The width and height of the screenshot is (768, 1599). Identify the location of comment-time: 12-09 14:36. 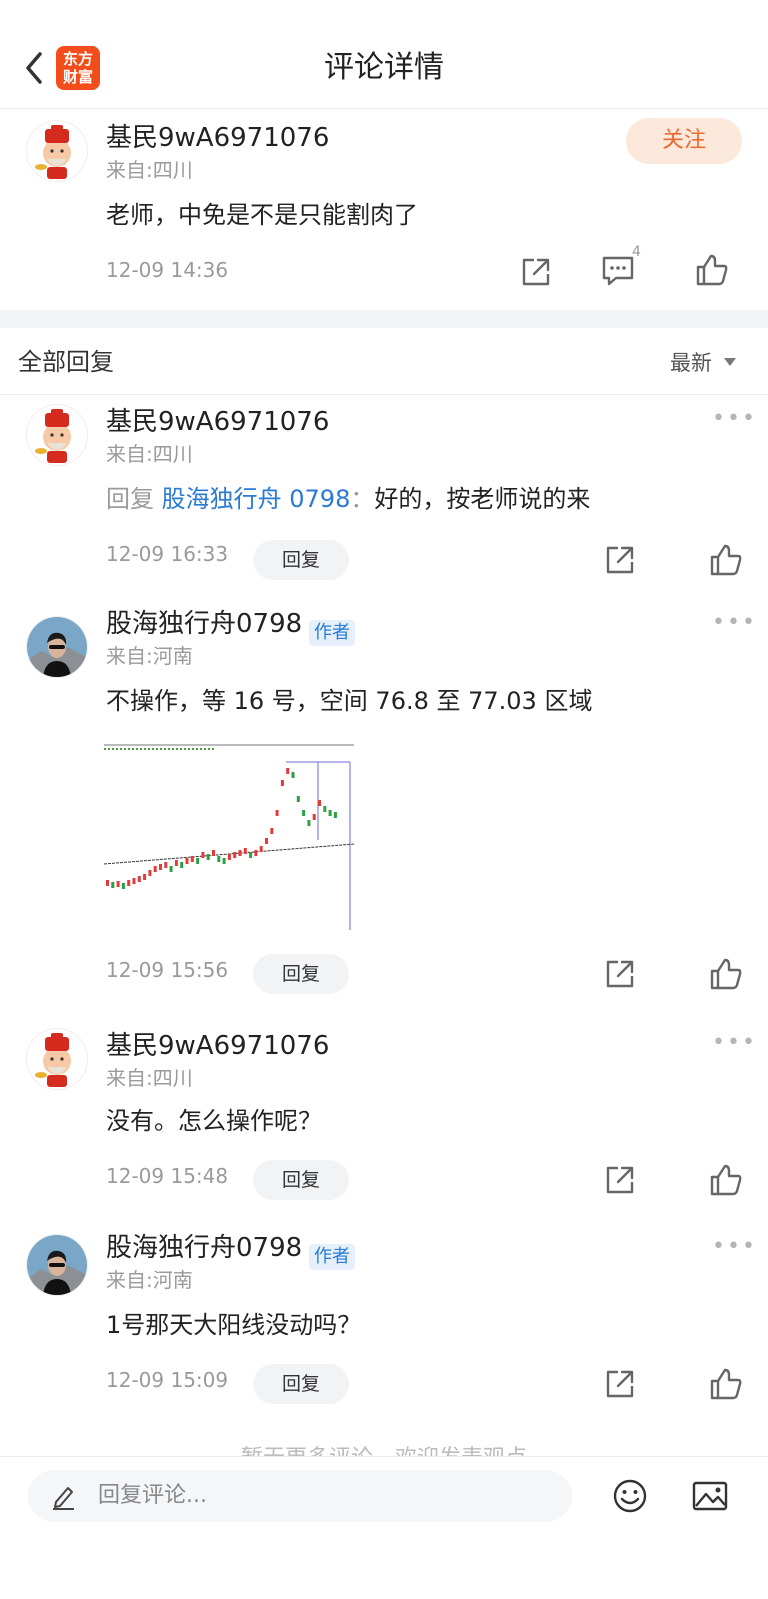
(167, 270).